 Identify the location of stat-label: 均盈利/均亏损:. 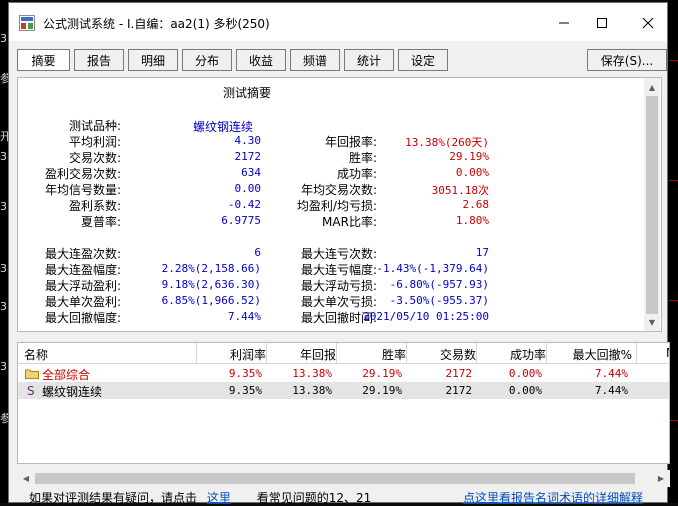
(336, 206).